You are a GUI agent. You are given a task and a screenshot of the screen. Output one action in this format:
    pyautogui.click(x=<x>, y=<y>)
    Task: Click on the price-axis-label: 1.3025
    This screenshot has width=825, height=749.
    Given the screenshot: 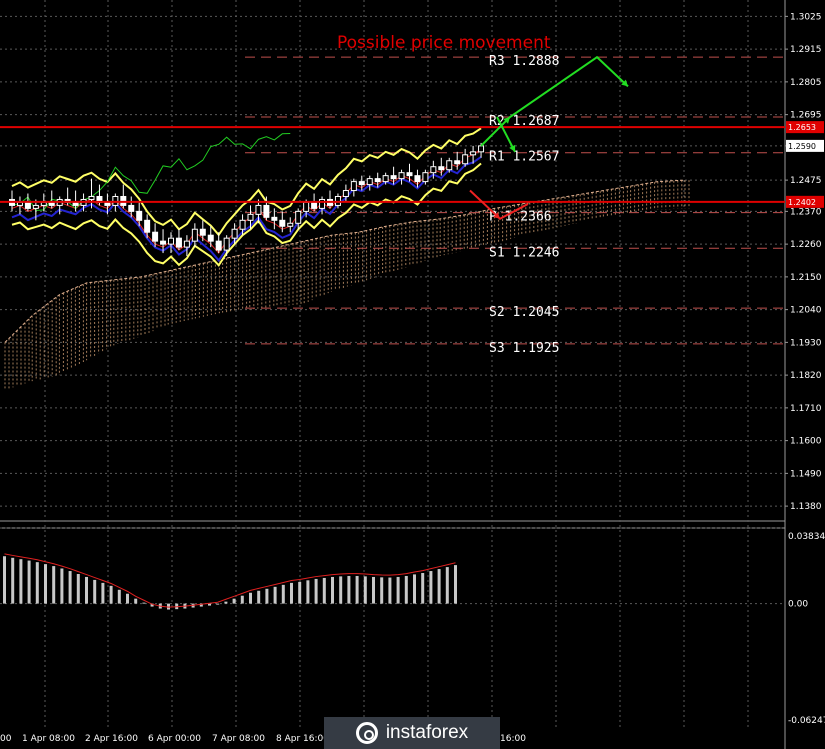 What is the action you would take?
    pyautogui.click(x=806, y=17)
    